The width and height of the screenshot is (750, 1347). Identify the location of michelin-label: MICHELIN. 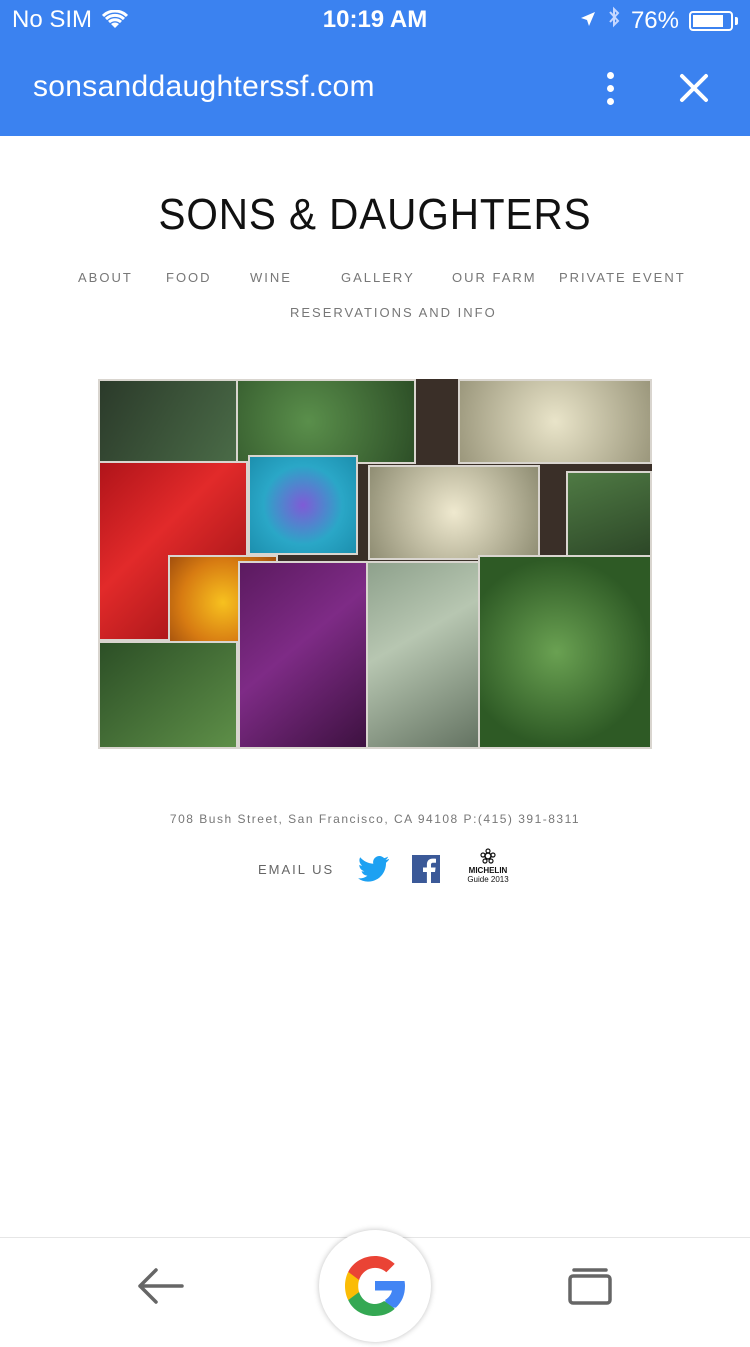
(488, 870).